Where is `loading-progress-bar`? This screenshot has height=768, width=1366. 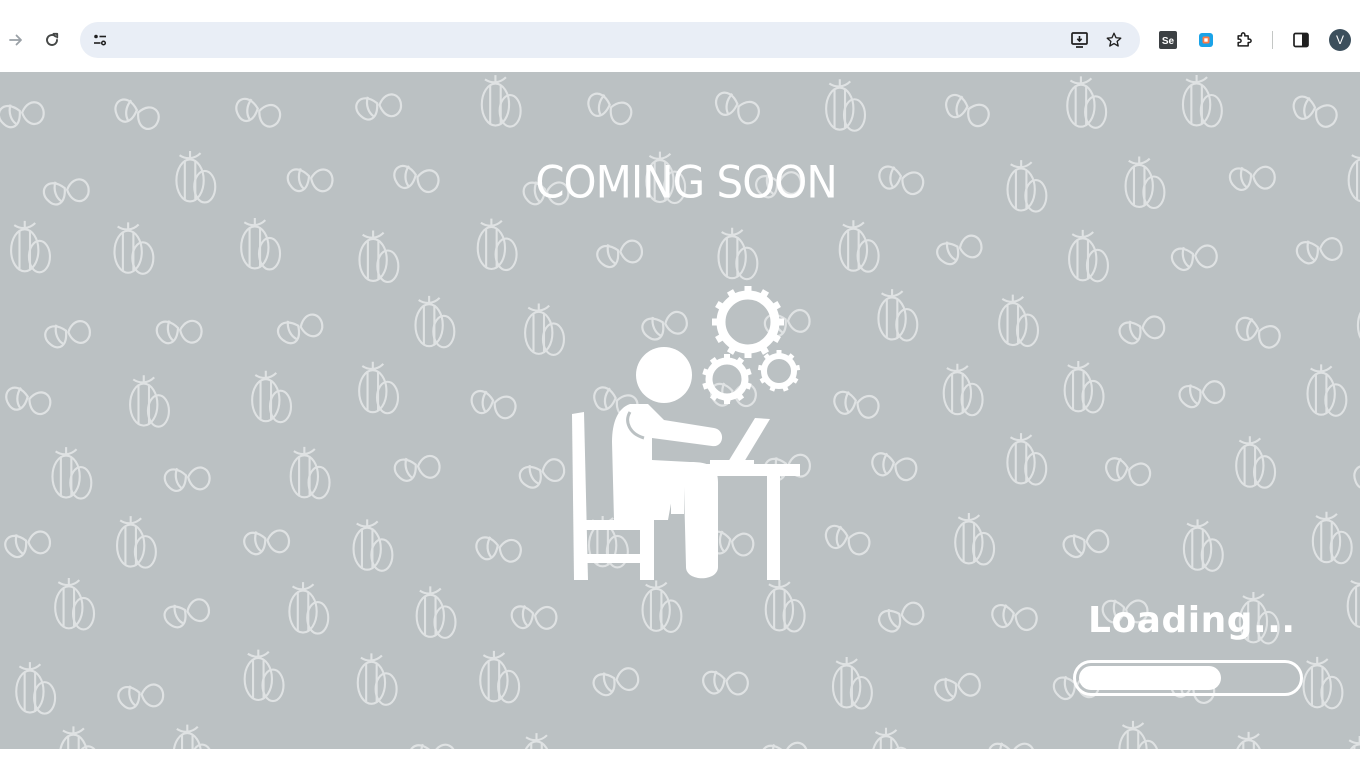
loading-progress-bar is located at coordinates (1188, 678).